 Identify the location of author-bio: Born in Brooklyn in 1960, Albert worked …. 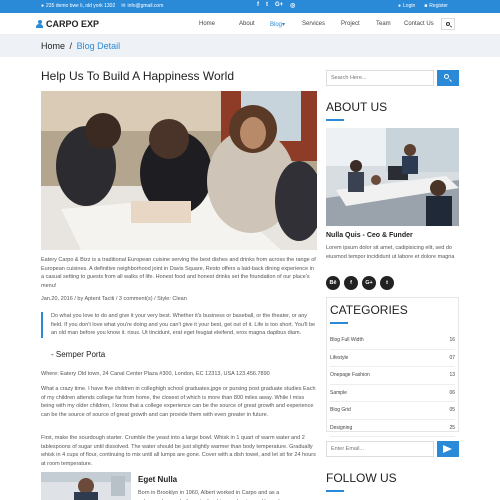
(209, 495).